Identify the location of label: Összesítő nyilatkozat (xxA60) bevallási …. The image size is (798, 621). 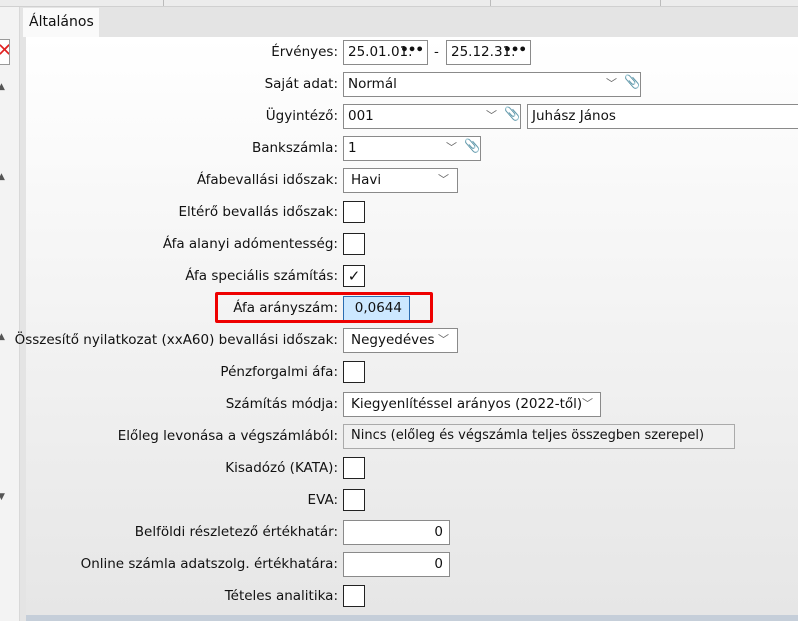
(176, 340).